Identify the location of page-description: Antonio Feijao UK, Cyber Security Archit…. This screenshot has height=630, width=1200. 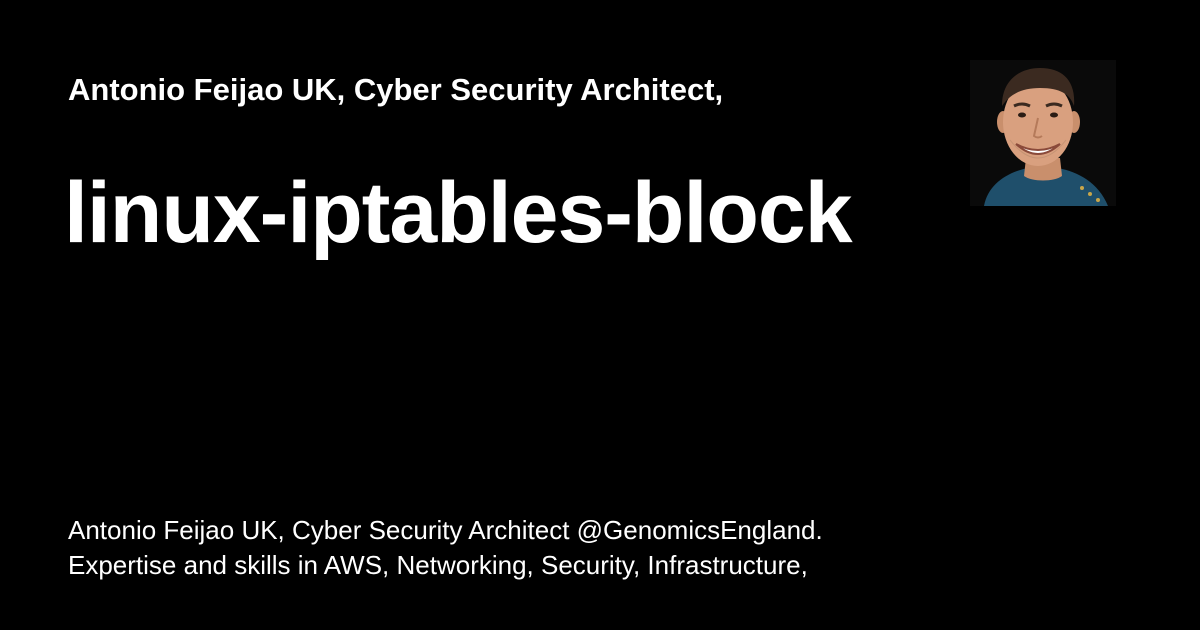
(518, 548).